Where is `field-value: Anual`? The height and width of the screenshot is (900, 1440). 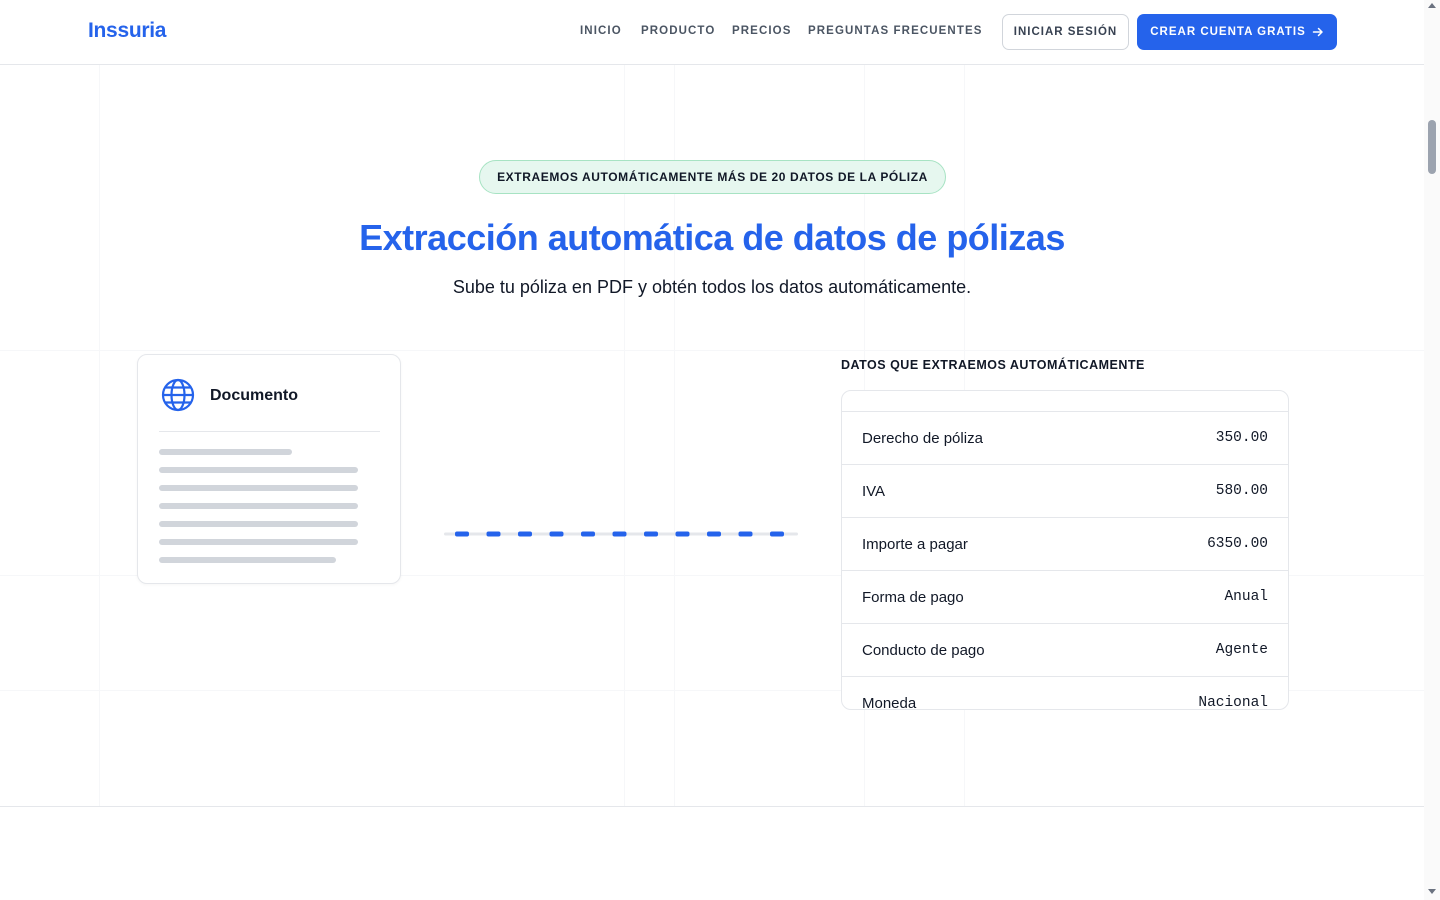 field-value: Anual is located at coordinates (1246, 597).